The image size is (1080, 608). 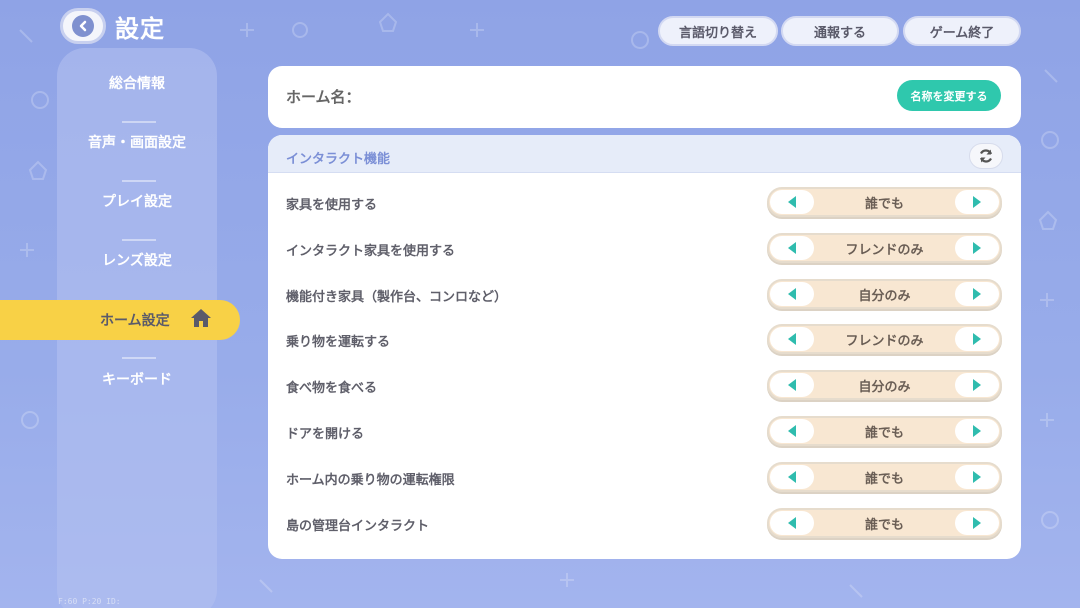 What do you see at coordinates (338, 159) in the screenshot?
I see `section-title: インタラクト機能` at bounding box center [338, 159].